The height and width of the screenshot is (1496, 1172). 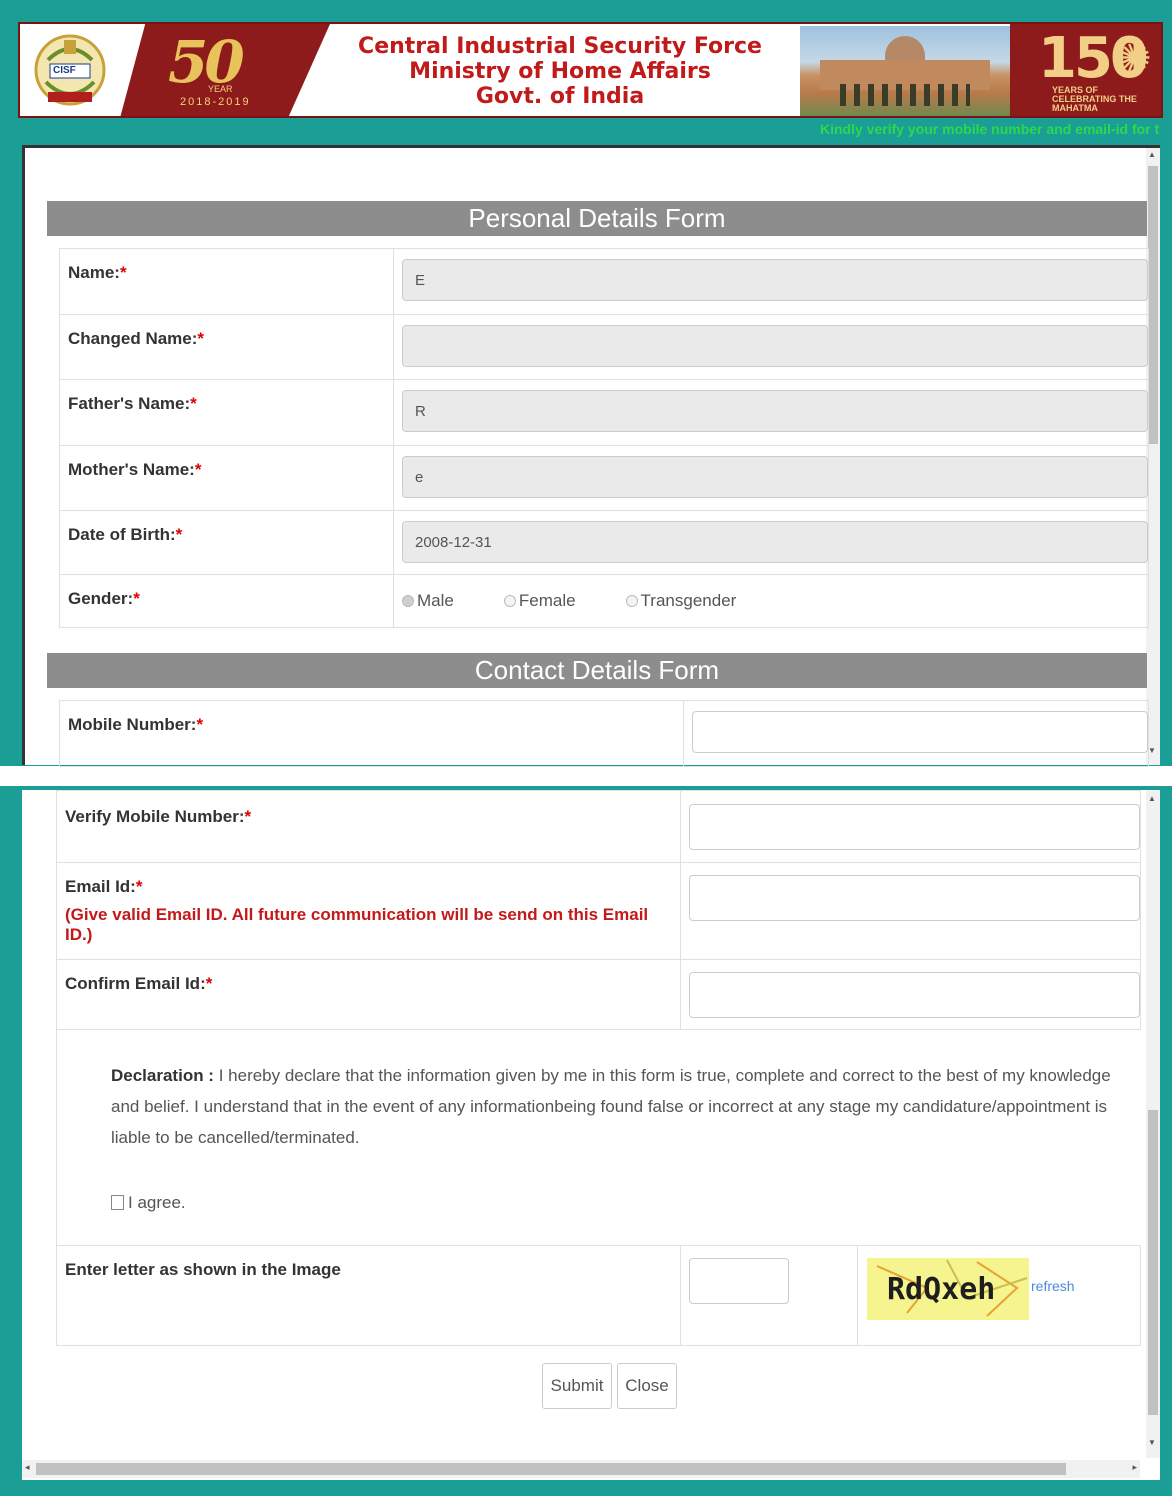 I want to click on mothers-name-label: Mother's Name:*, so click(x=226, y=478).